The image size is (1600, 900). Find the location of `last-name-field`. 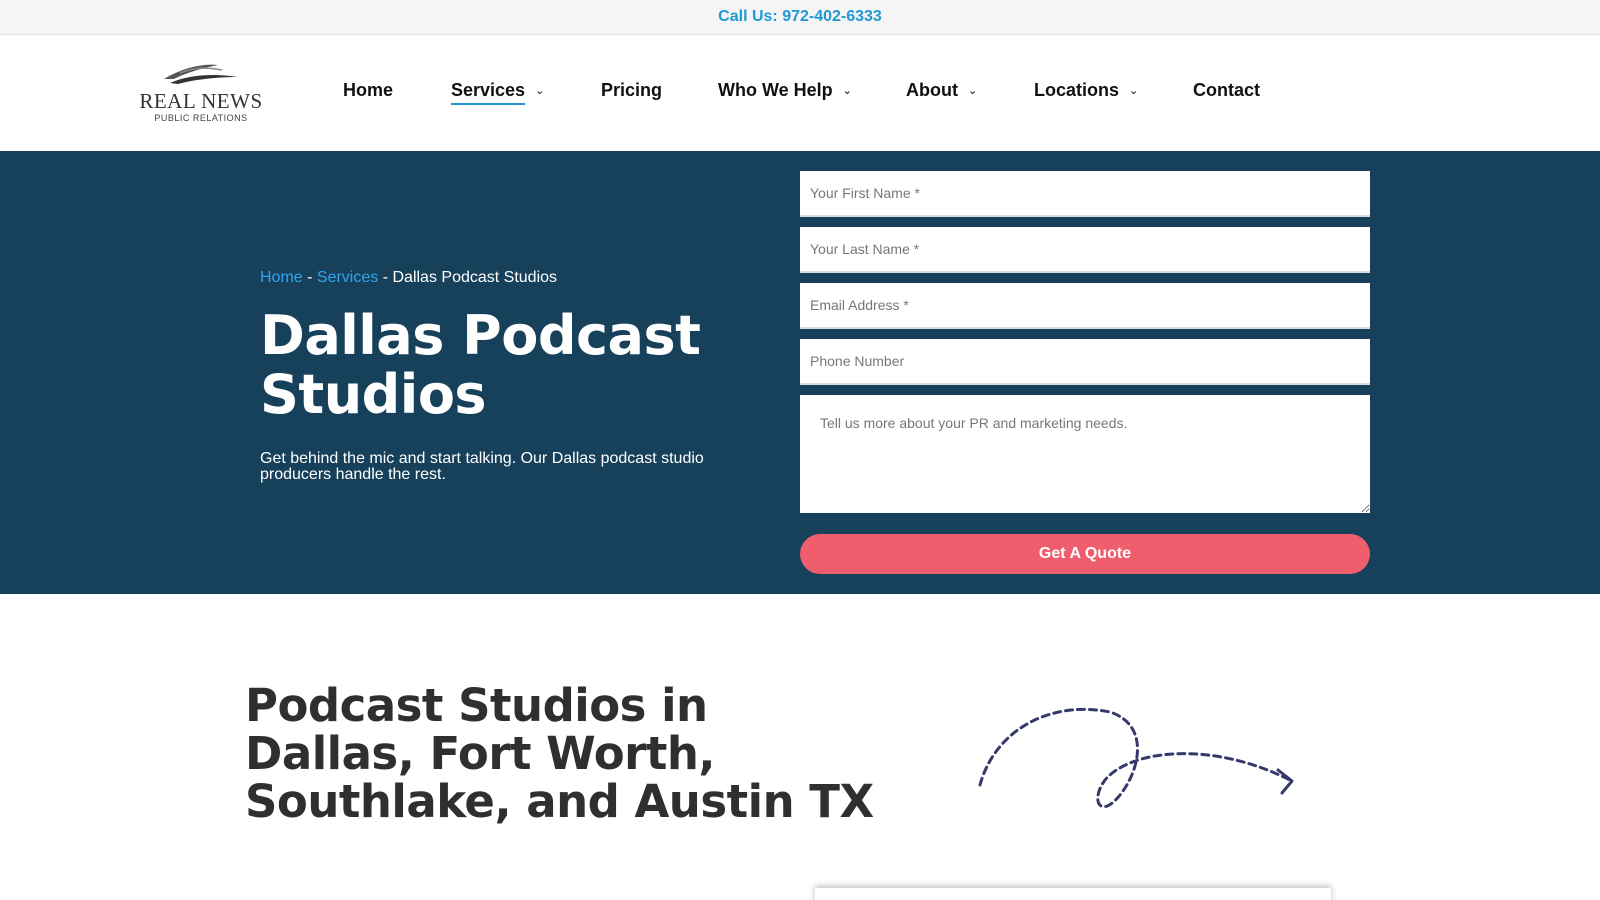

last-name-field is located at coordinates (1085, 250).